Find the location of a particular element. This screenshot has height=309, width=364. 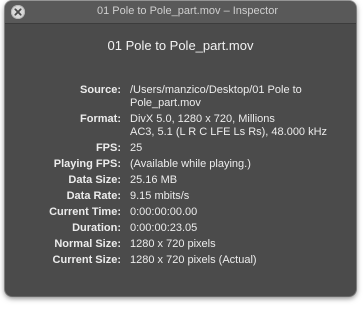

property-row-duration: Duration: 0:00:00:23.05 is located at coordinates (180, 228).